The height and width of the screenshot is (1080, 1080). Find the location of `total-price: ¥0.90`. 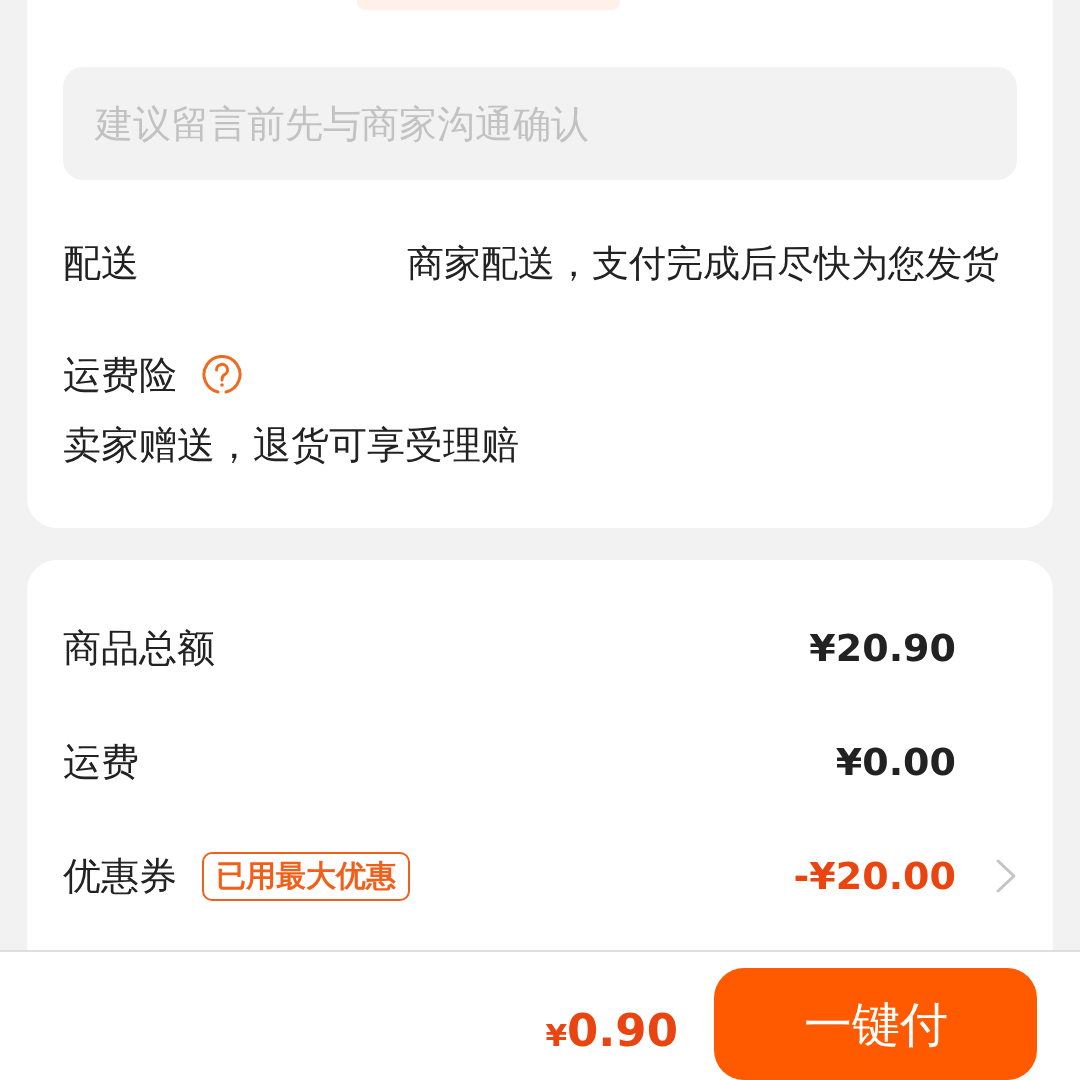

total-price: ¥0.90 is located at coordinates (611, 1030).